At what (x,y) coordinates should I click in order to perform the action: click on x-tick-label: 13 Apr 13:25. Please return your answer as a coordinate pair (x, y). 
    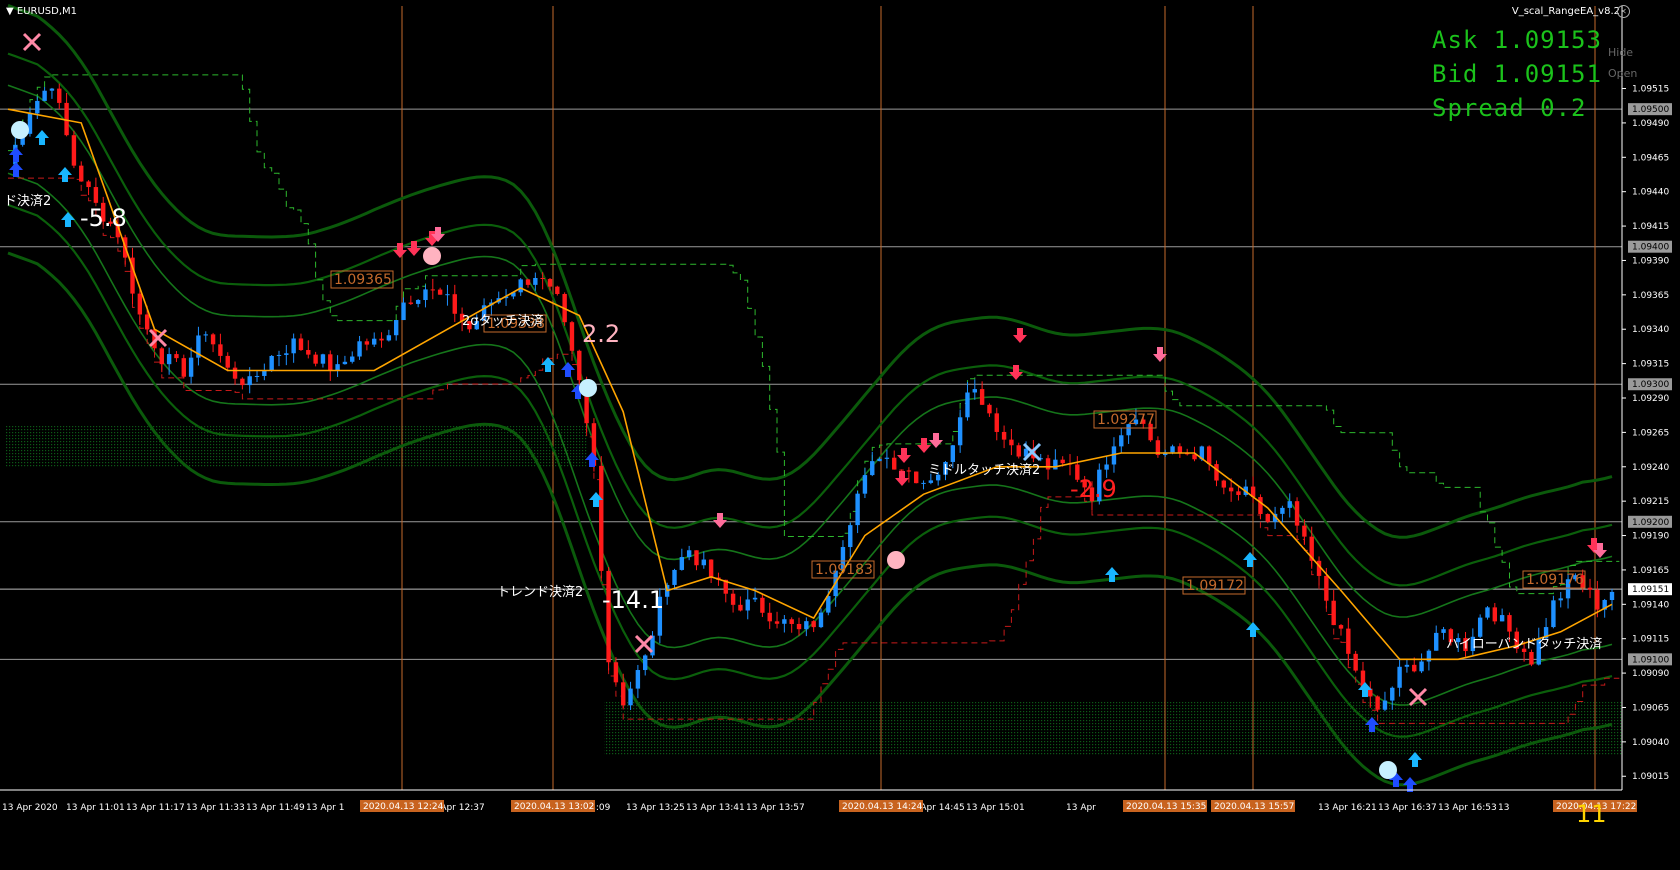
    Looking at the image, I should click on (655, 808).